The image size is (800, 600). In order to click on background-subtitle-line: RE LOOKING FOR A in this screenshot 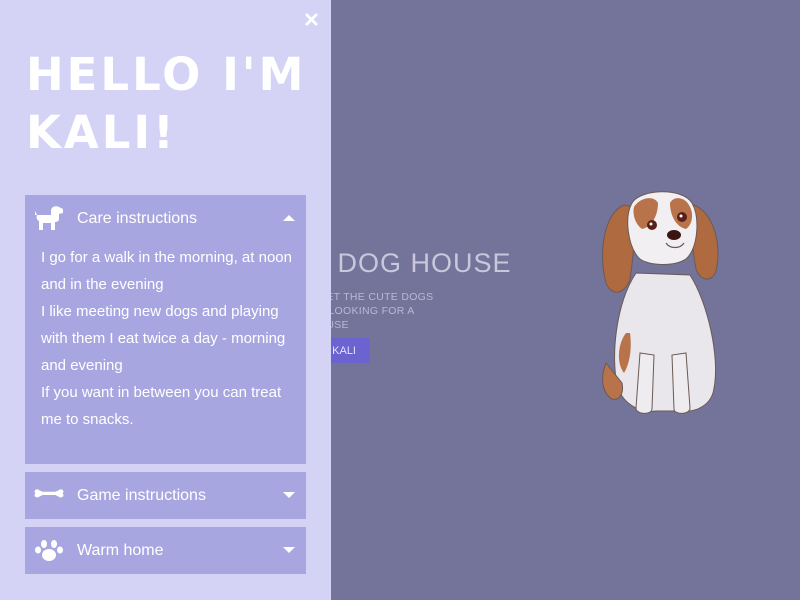, I will do `click(362, 311)`.